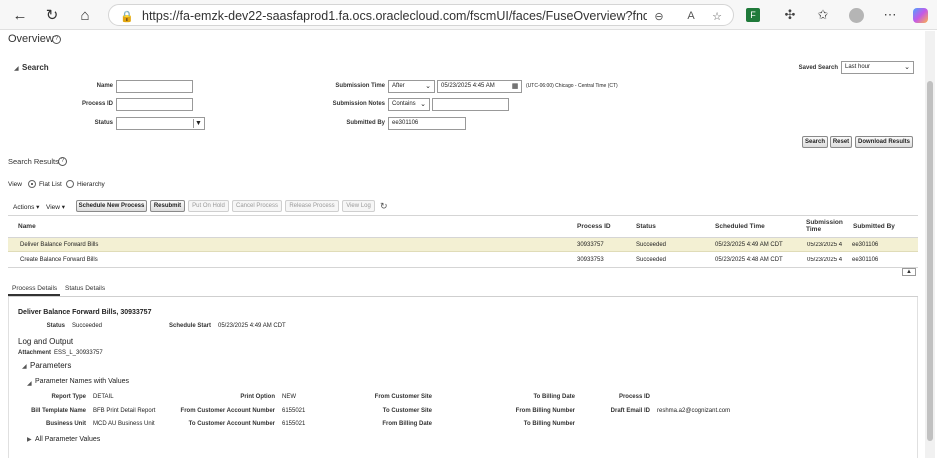 The height and width of the screenshot is (458, 937). I want to click on report-type-label: Report Type, so click(68, 397).